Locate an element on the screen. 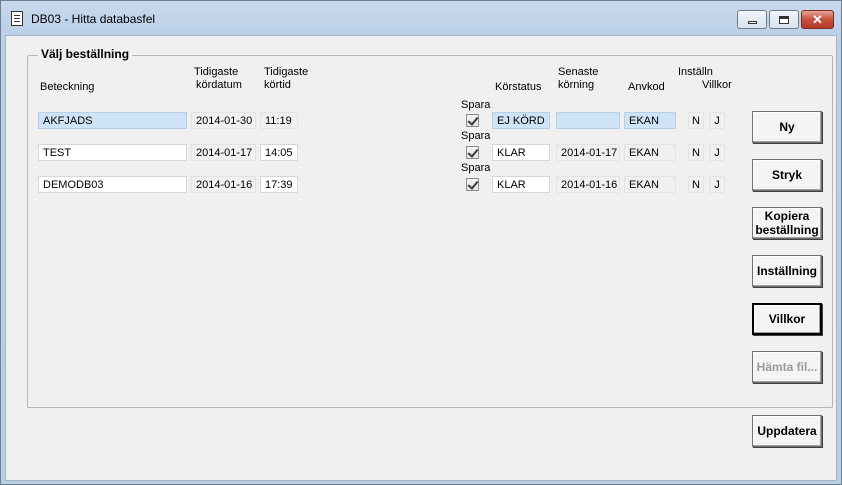  villkor-button: Villkor is located at coordinates (787, 319).